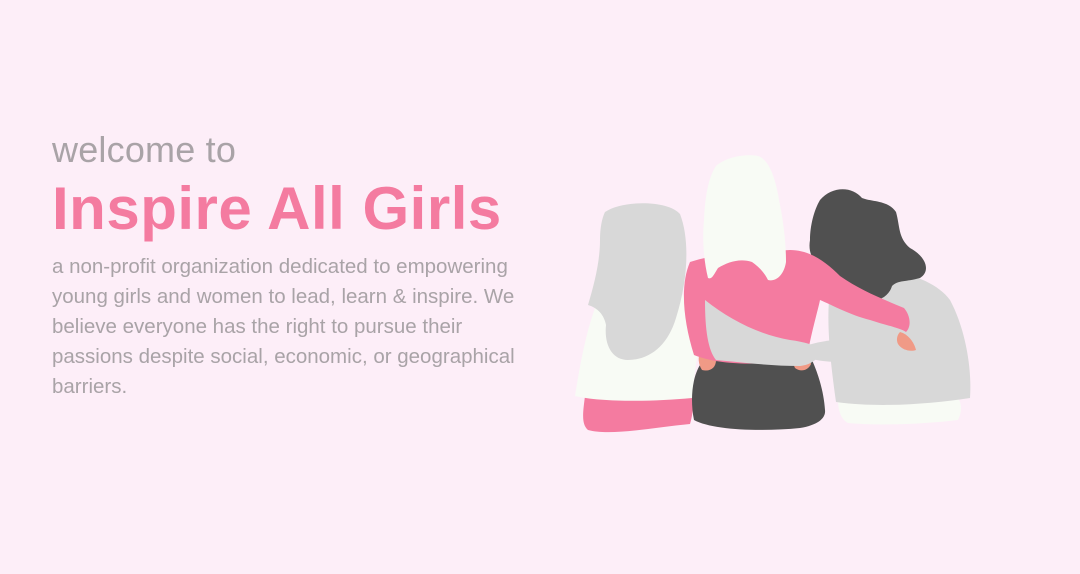 Image resolution: width=1080 pixels, height=574 pixels. I want to click on left-girl-pants, so click(638, 414).